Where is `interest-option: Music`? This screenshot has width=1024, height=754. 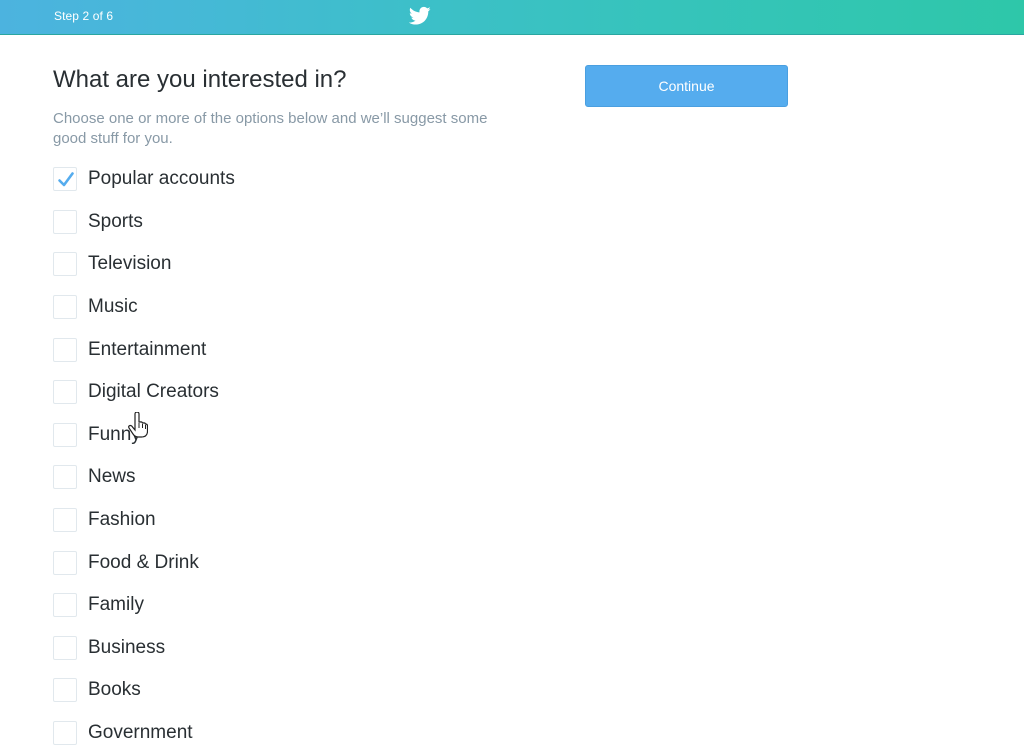 interest-option: Music is located at coordinates (144, 307).